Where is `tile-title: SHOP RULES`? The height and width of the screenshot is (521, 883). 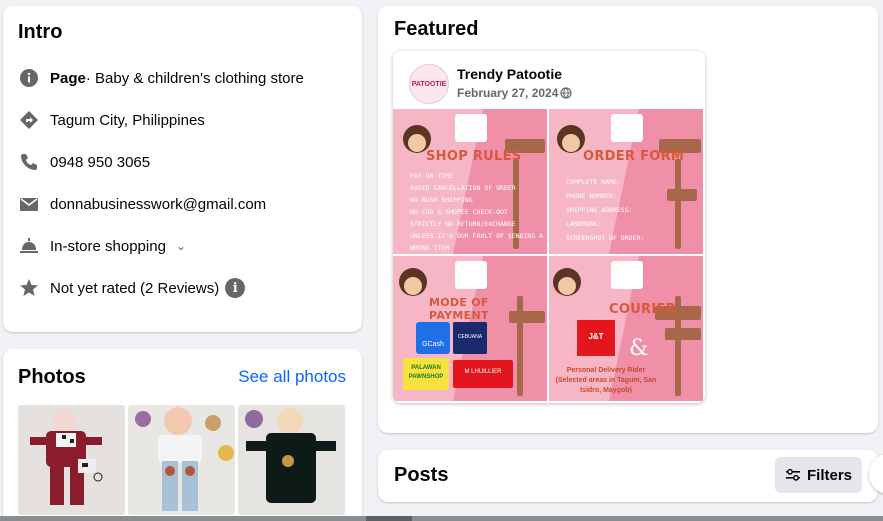 tile-title: SHOP RULES is located at coordinates (474, 156).